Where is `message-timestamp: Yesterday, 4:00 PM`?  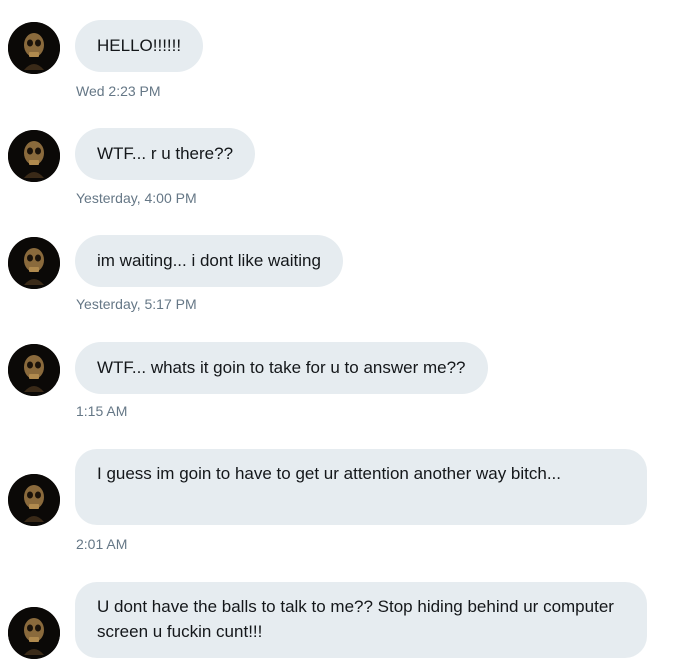
message-timestamp: Yesterday, 4:00 PM is located at coordinates (136, 198).